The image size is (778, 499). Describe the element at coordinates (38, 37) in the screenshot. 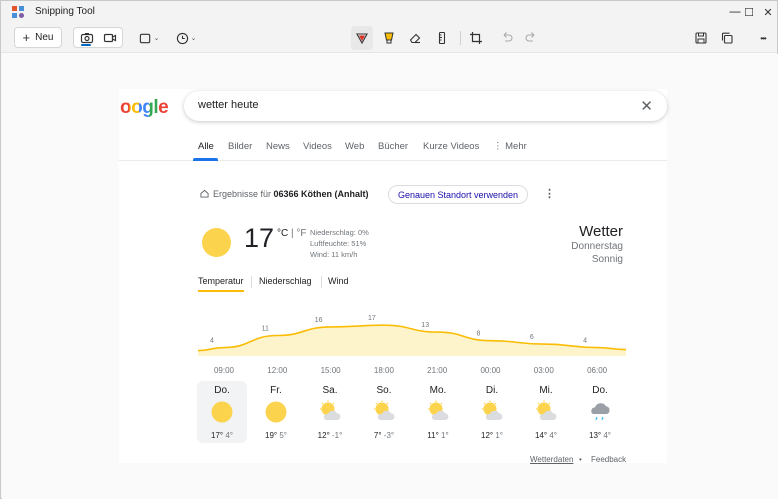

I see `new-button: + Neu` at that location.